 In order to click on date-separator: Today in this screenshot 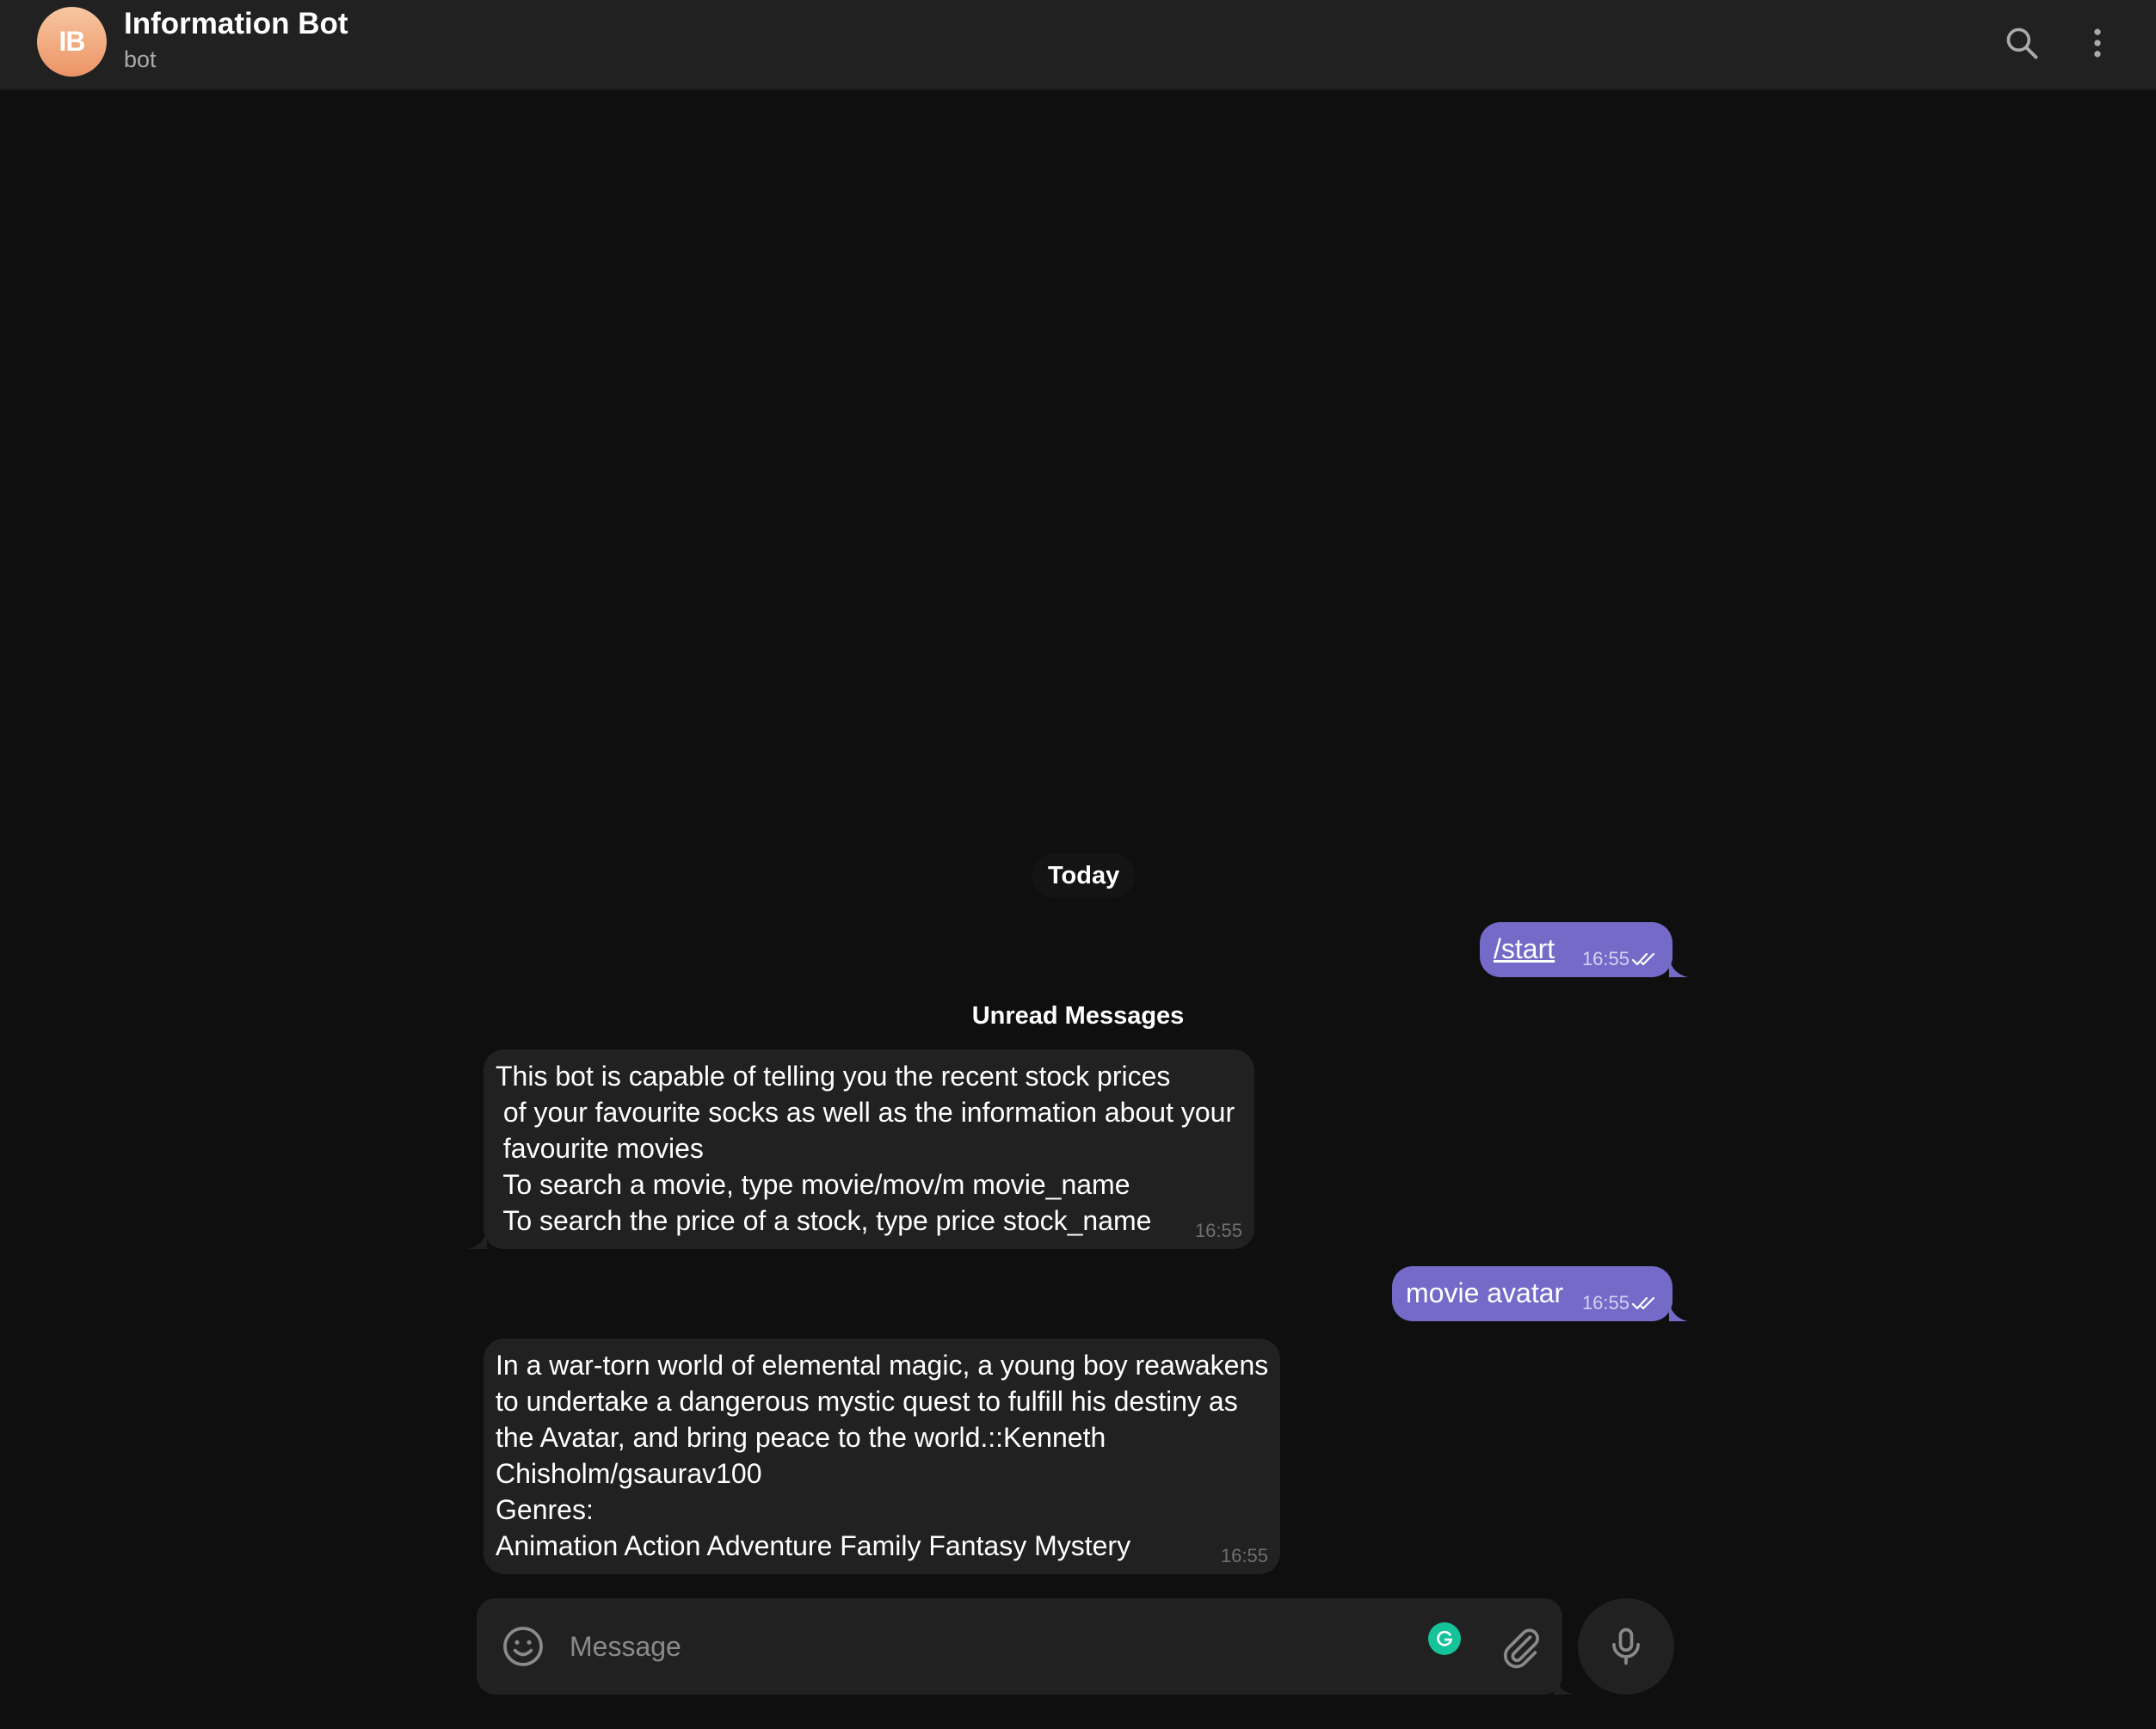, I will do `click(1084, 875)`.